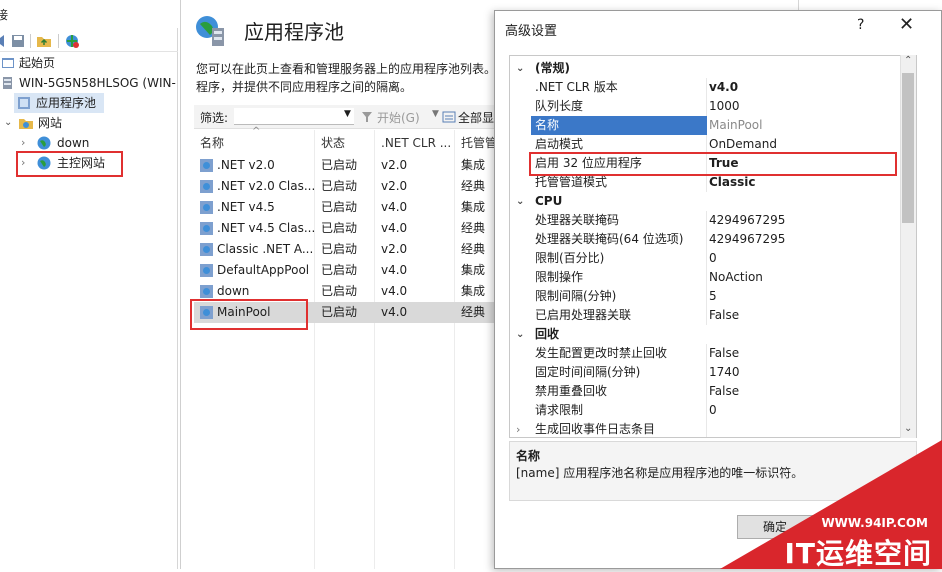 This screenshot has height=572, width=942. What do you see at coordinates (66, 103) in the screenshot?
I see `tree-item-label: 应用程序池` at bounding box center [66, 103].